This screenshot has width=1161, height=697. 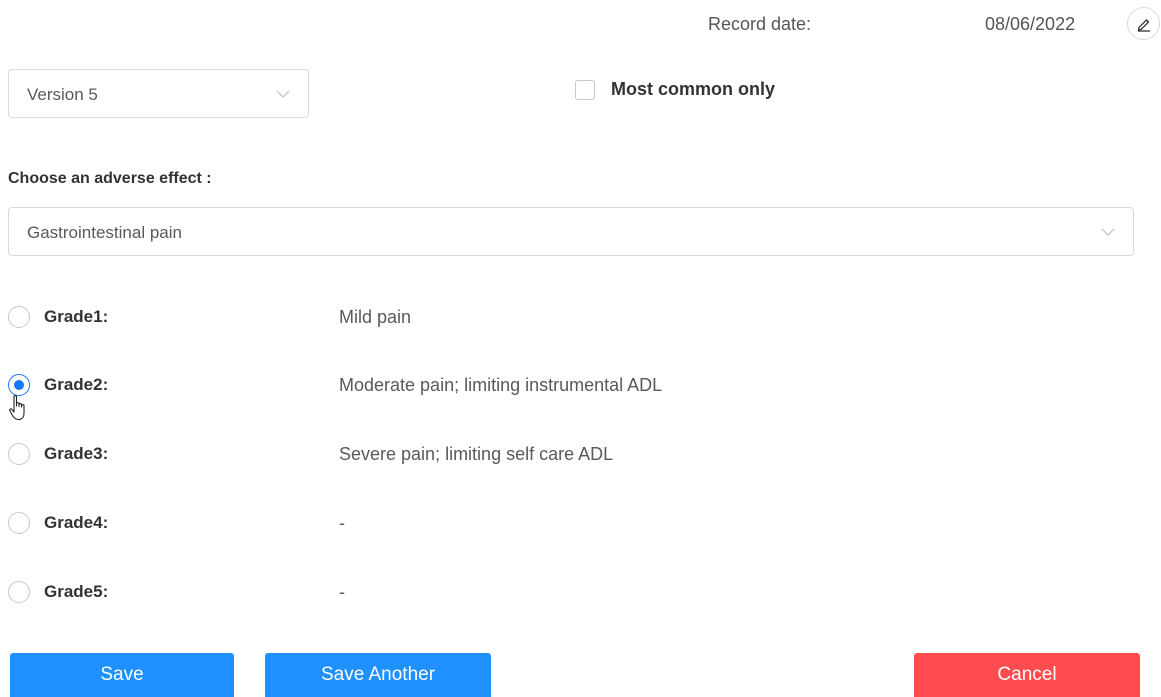 I want to click on record-date-label: Record date:, so click(x=760, y=24).